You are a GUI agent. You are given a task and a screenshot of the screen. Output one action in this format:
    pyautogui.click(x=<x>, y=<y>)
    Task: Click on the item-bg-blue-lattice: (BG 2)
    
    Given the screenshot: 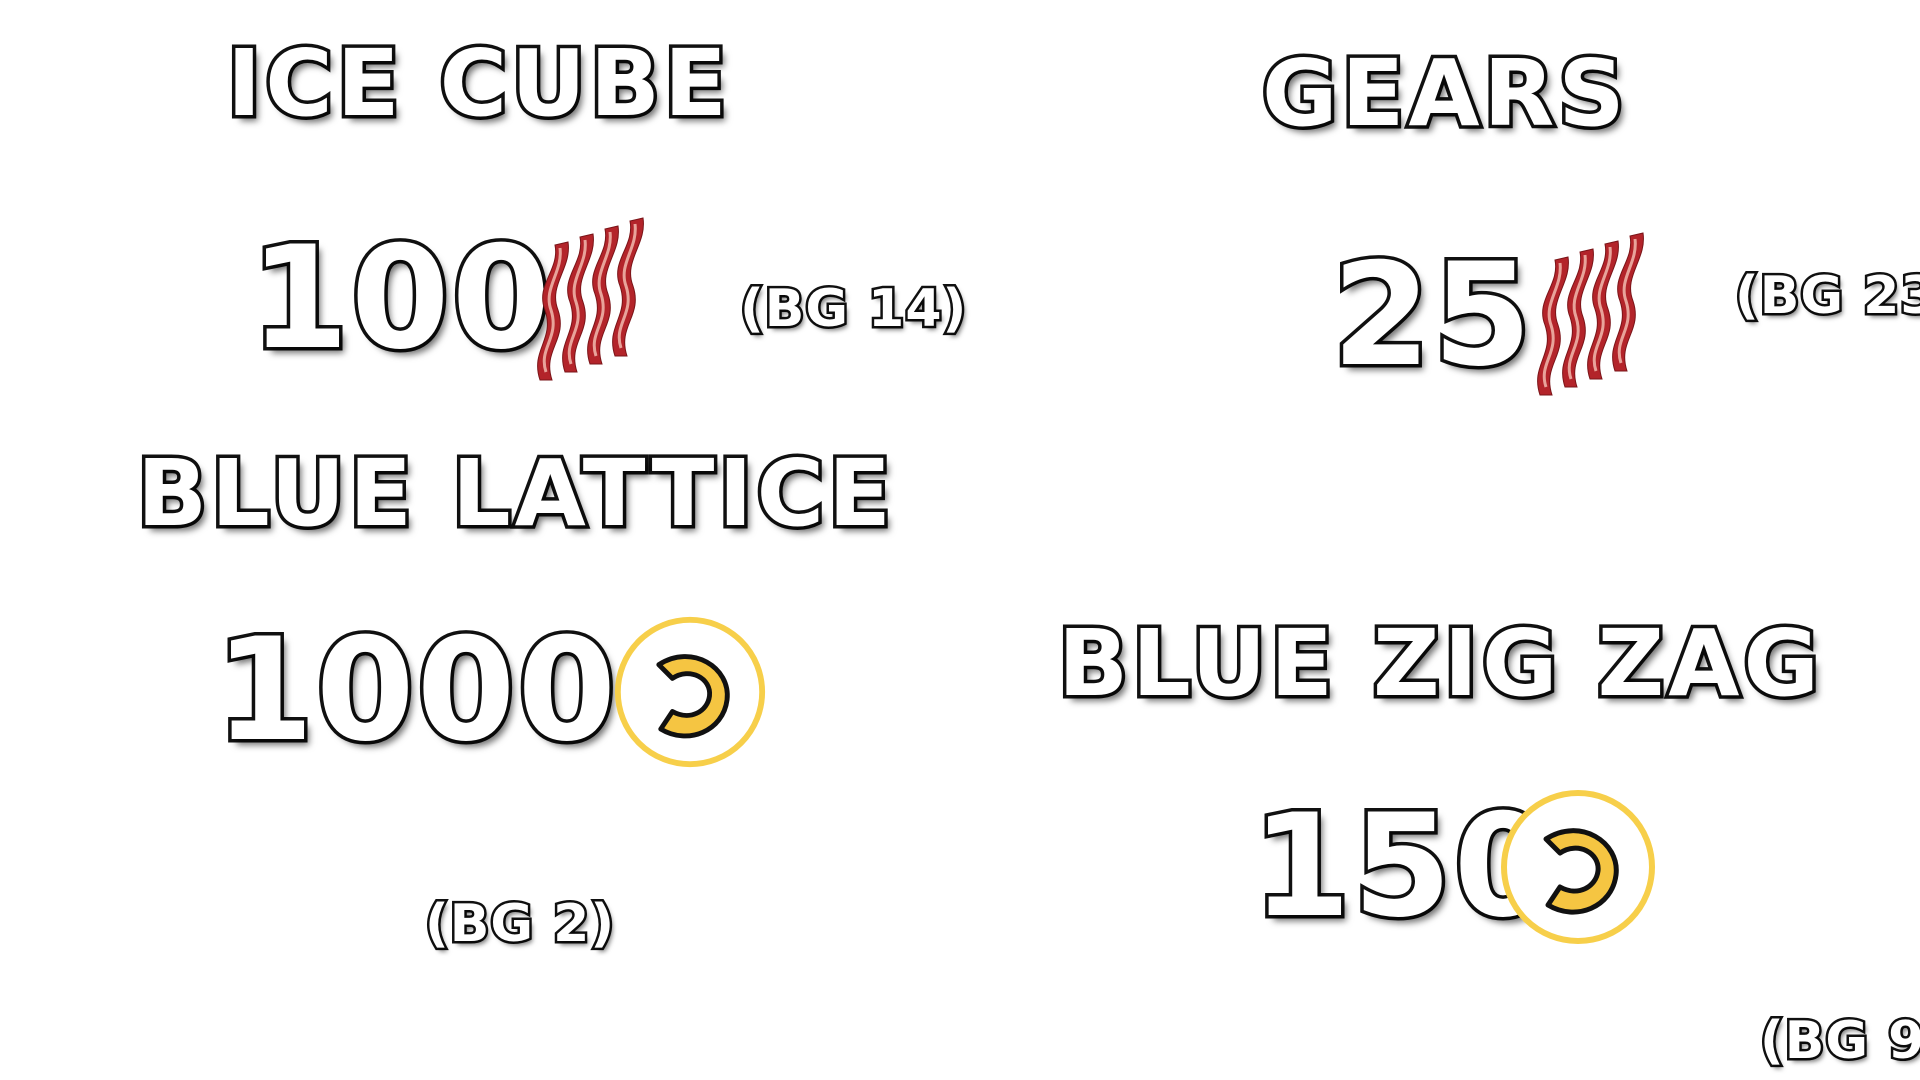 What is the action you would take?
    pyautogui.click(x=519, y=924)
    